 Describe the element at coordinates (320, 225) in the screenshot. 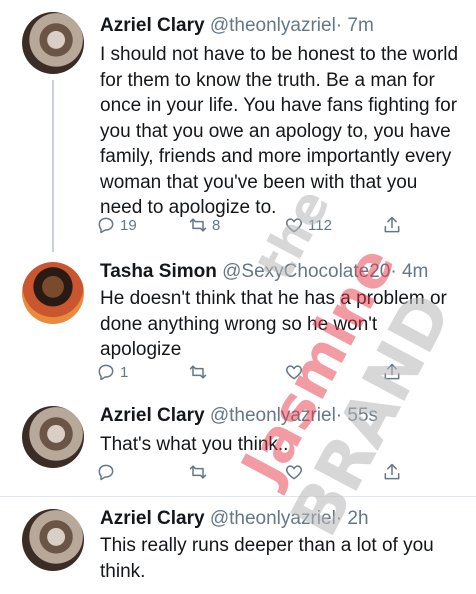

I see `like-count: 112` at that location.